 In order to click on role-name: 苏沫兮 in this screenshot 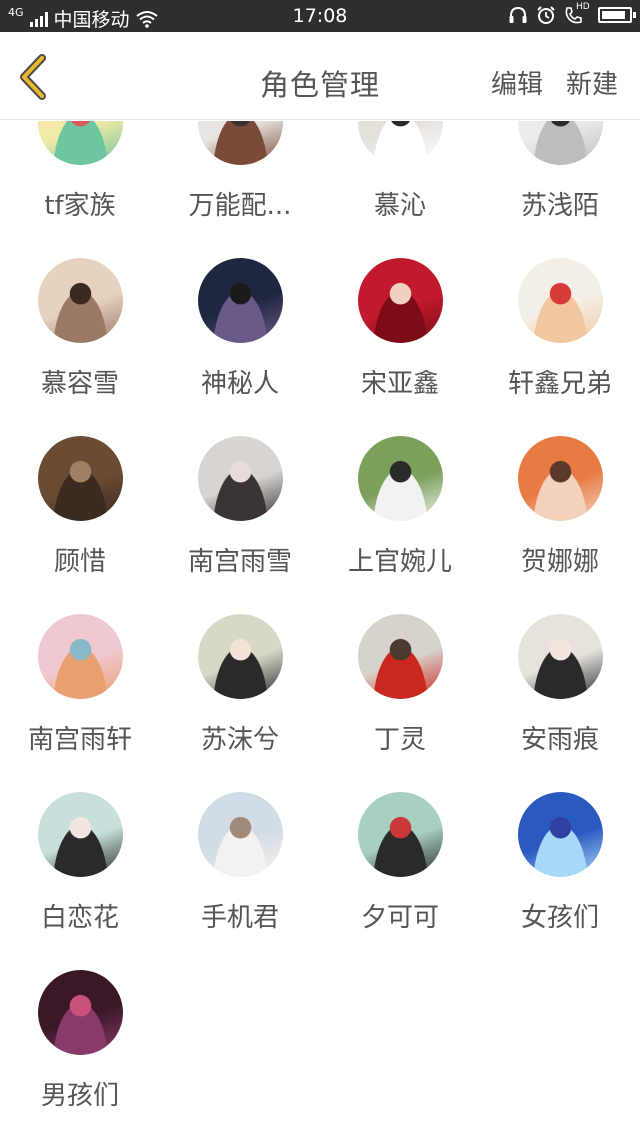, I will do `click(239, 740)`.